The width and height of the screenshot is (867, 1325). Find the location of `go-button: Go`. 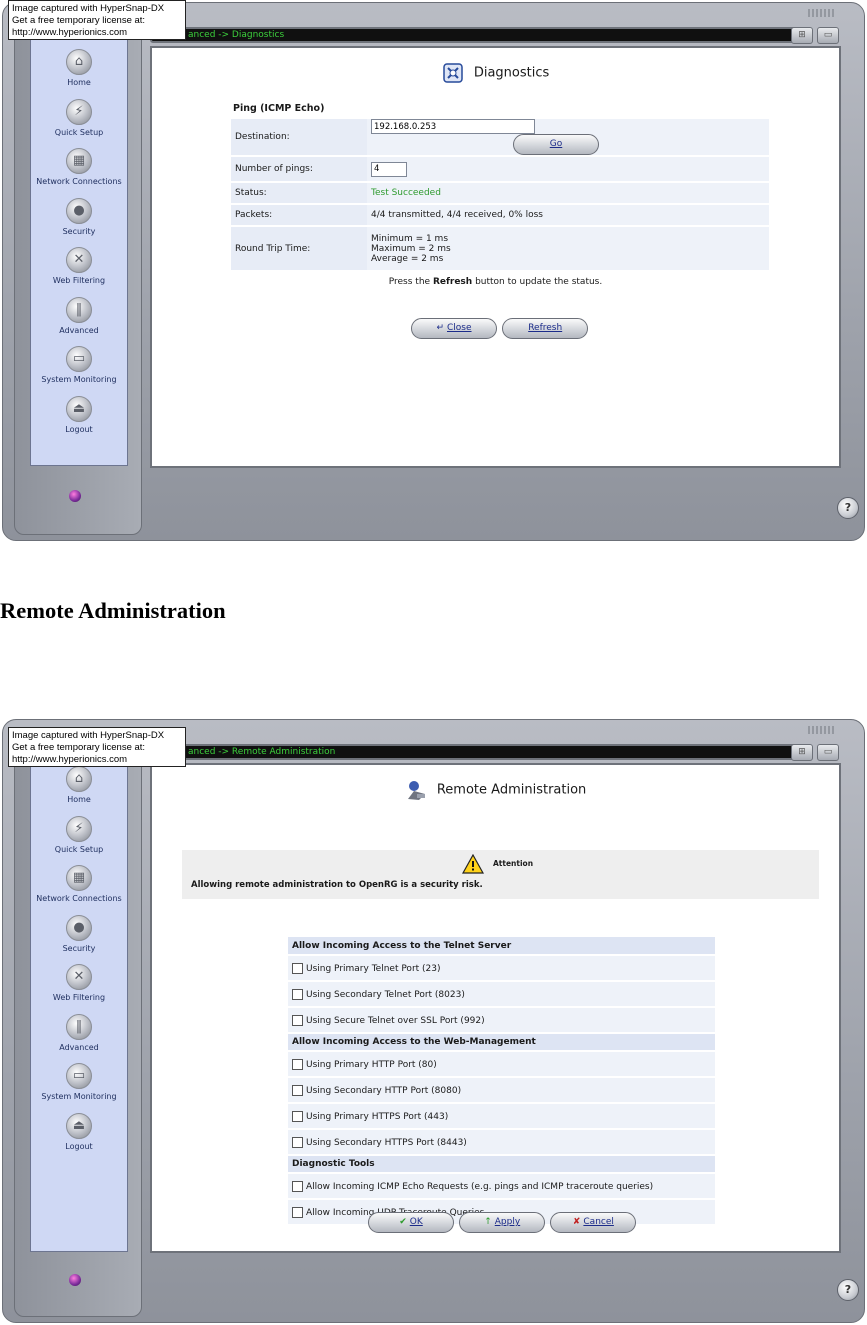

go-button: Go is located at coordinates (556, 144).